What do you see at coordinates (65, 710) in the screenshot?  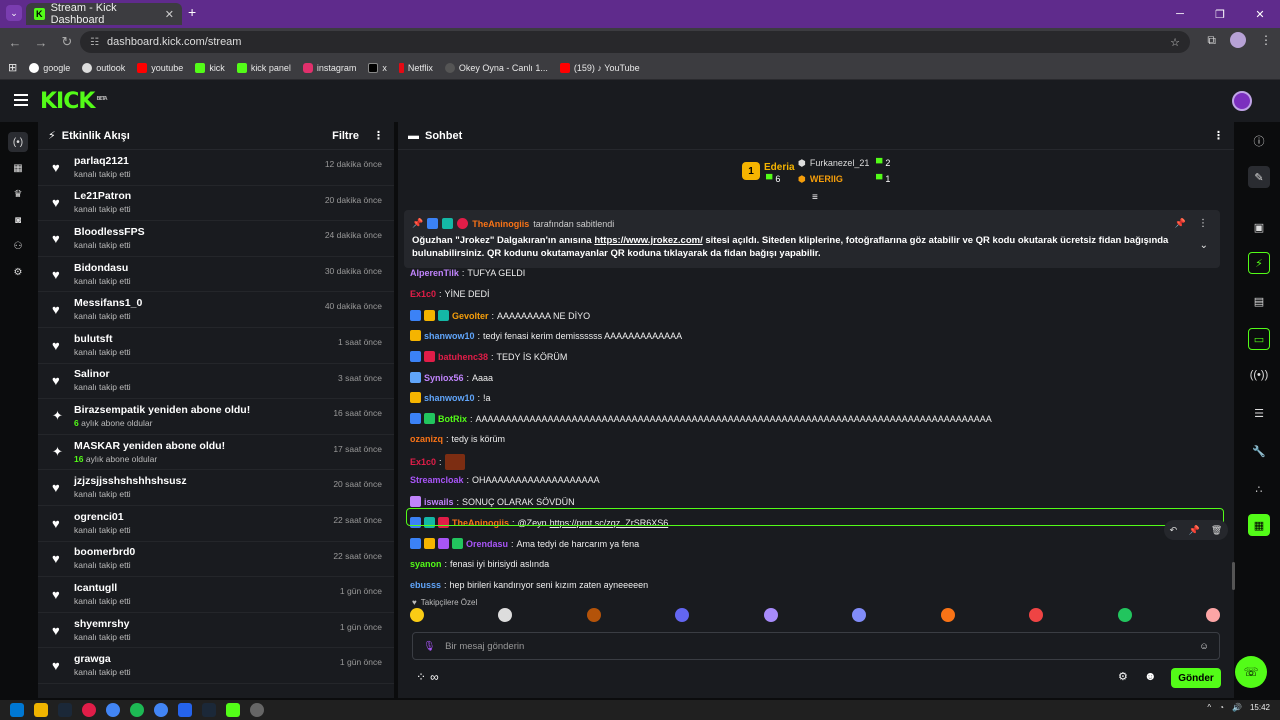 I see `steam-icon` at bounding box center [65, 710].